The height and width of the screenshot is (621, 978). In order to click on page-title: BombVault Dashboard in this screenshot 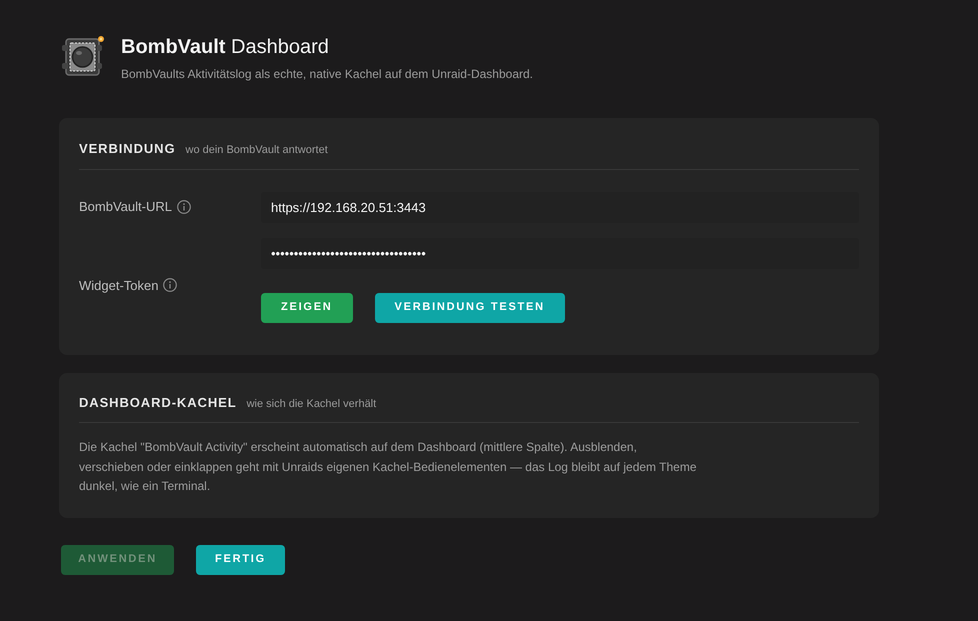, I will do `click(225, 47)`.